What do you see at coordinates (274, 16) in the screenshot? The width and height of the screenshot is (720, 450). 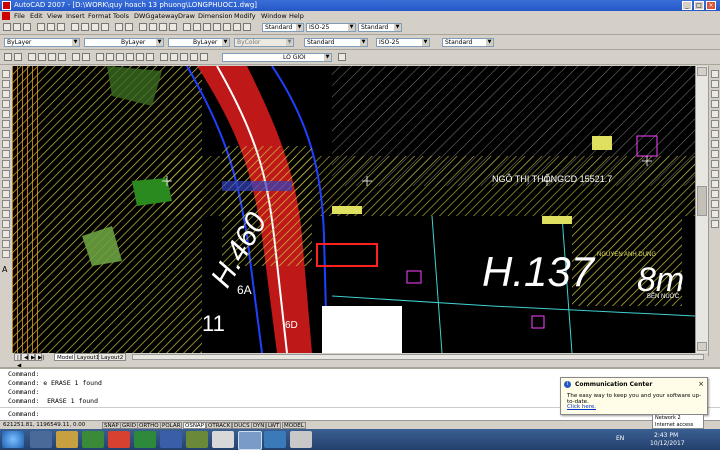 I see `menu-window: Window` at bounding box center [274, 16].